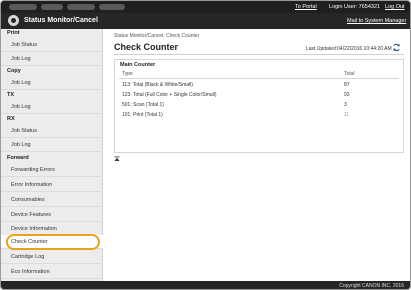  I want to click on app-footer: Copyright CANON INC. 2016, so click(205, 285).